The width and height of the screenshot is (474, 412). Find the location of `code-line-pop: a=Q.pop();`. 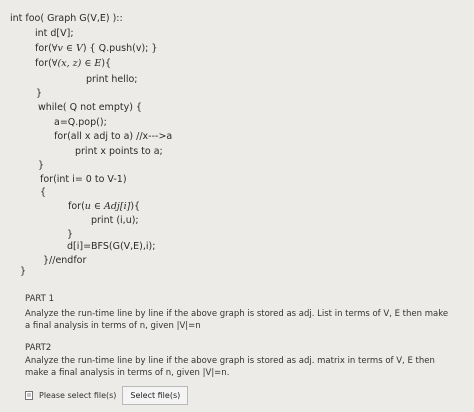

code-line-pop: a=Q.pop(); is located at coordinates (80, 122).